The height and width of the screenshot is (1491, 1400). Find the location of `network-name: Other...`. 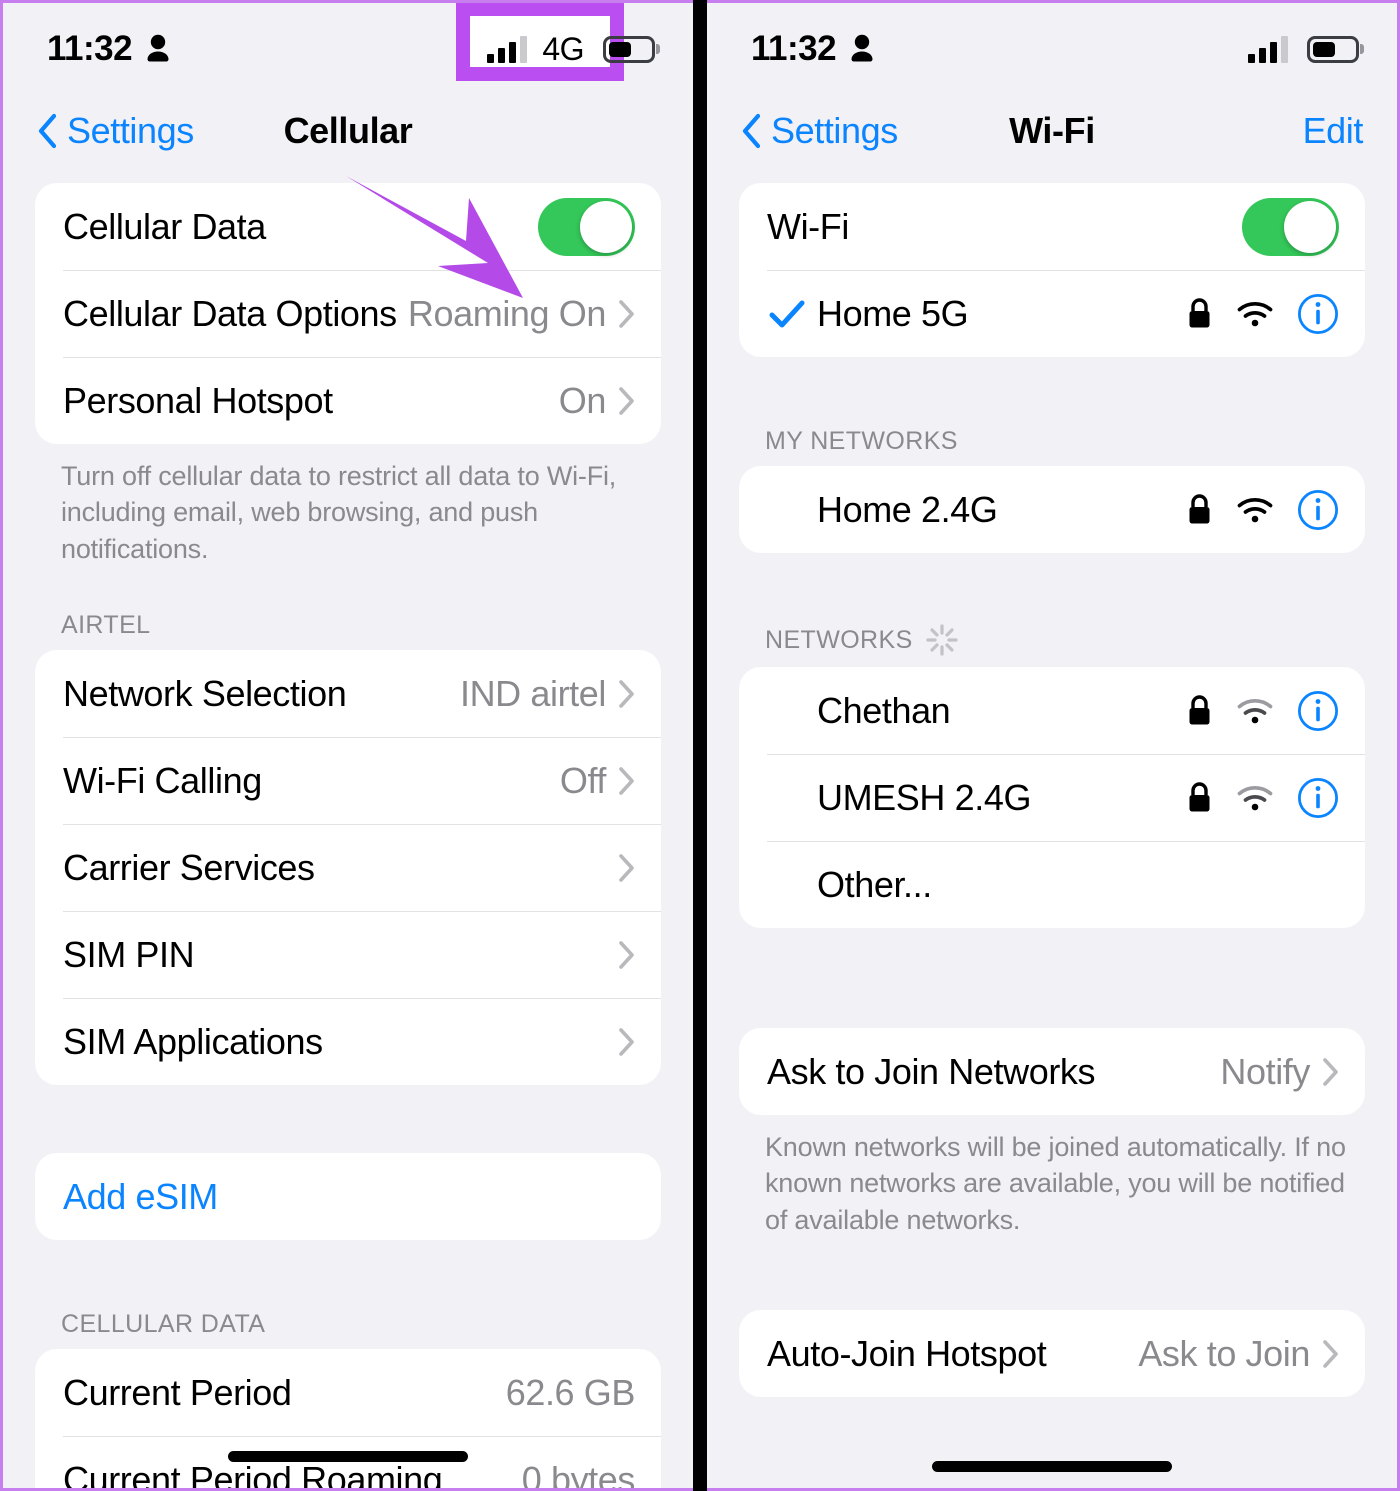

network-name: Other... is located at coordinates (874, 884).